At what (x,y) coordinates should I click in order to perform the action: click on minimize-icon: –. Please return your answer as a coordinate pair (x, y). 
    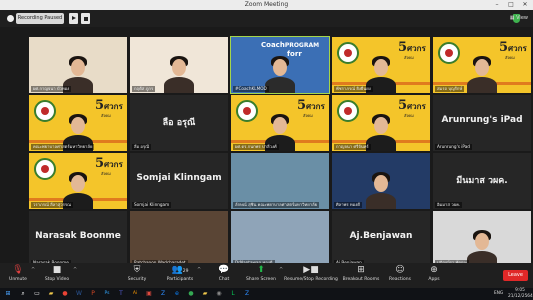
    Looking at the image, I should click on (497, 5).